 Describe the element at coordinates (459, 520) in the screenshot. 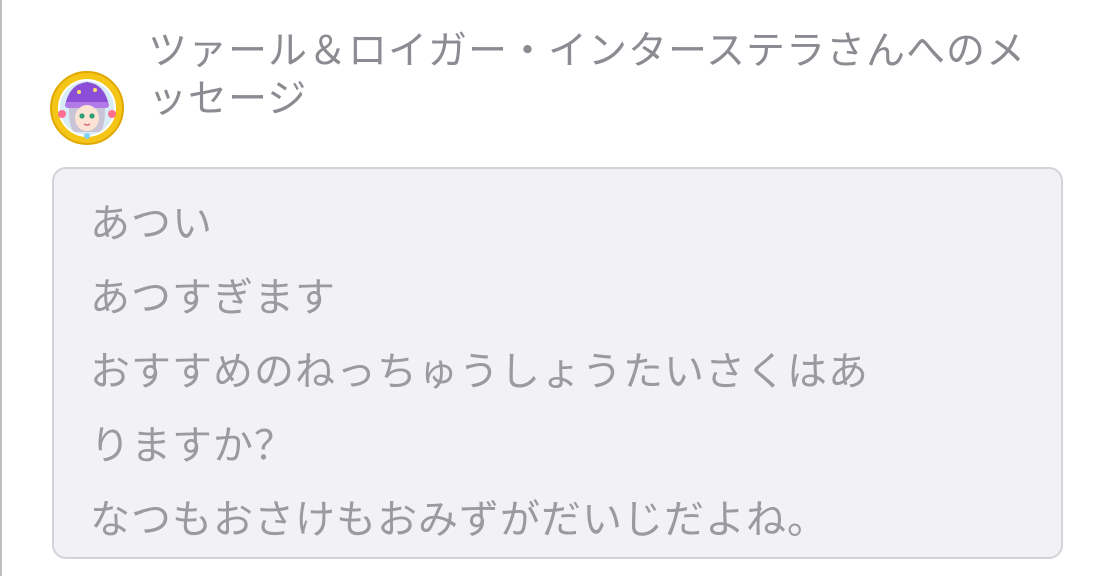

I see `message-line: なつもおさけもおみずがだいじだよね。` at that location.